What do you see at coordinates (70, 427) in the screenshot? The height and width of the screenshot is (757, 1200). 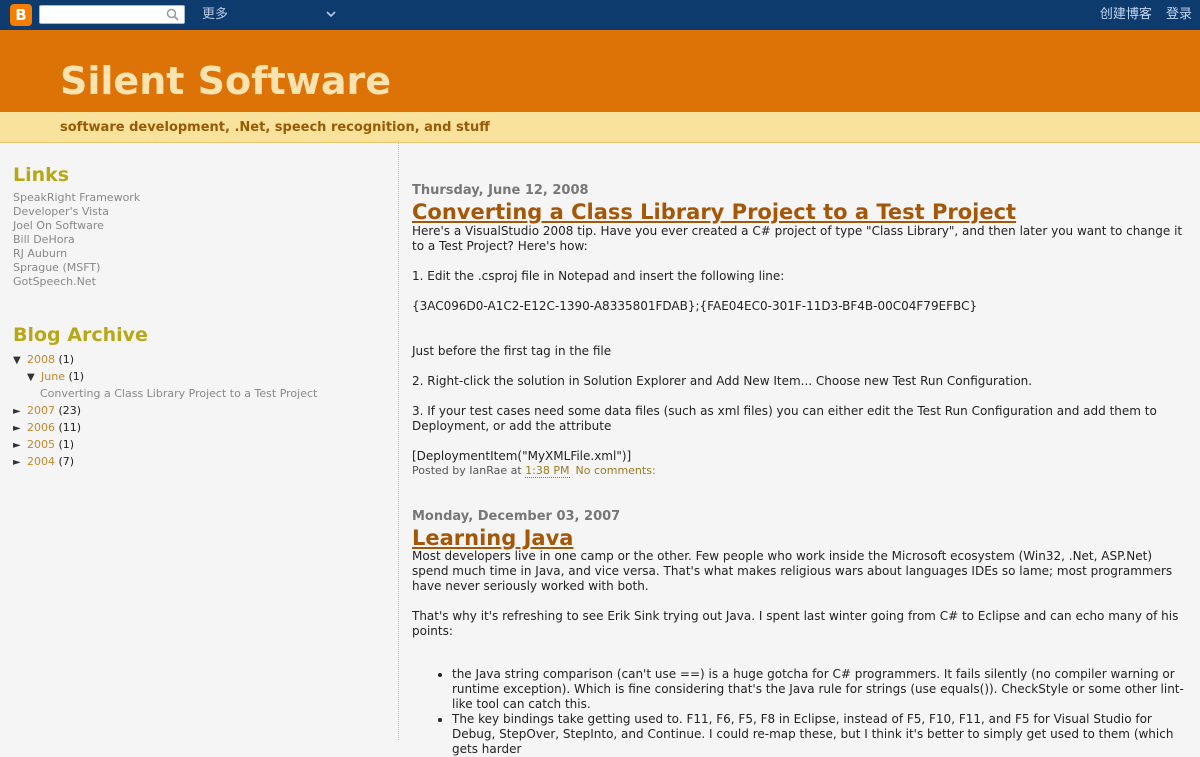 I see `archive-count: (11)` at bounding box center [70, 427].